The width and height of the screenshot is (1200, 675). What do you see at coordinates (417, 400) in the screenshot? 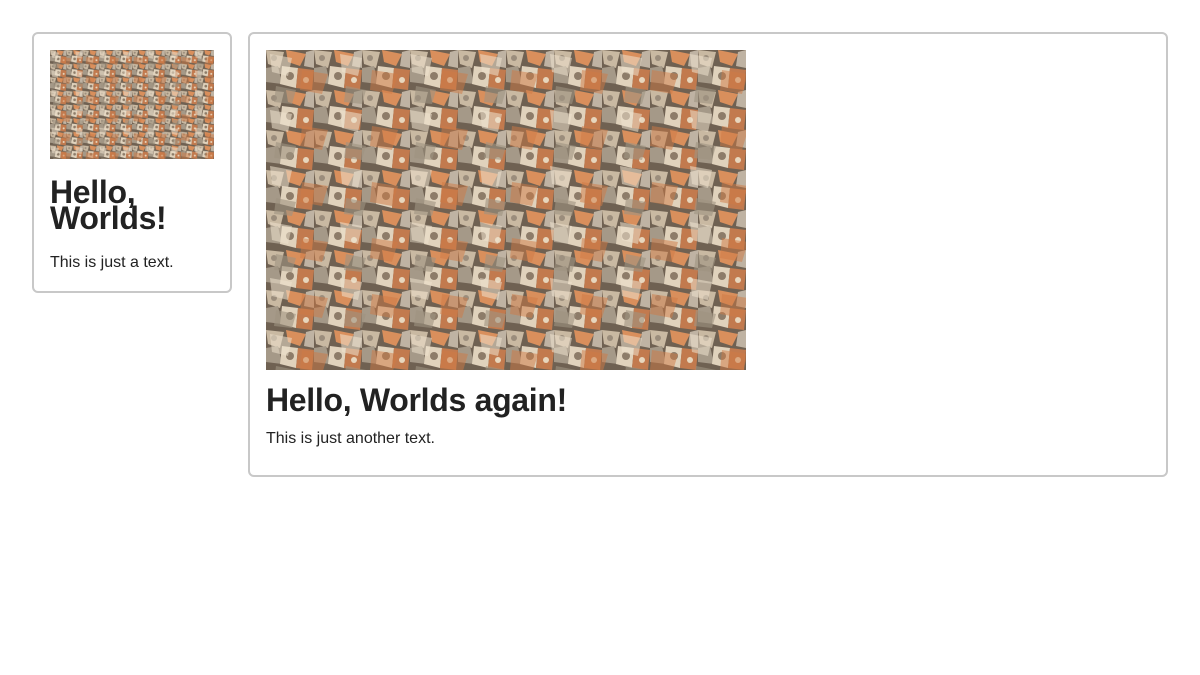
I see `card-title: Hello, Worlds again!` at bounding box center [417, 400].